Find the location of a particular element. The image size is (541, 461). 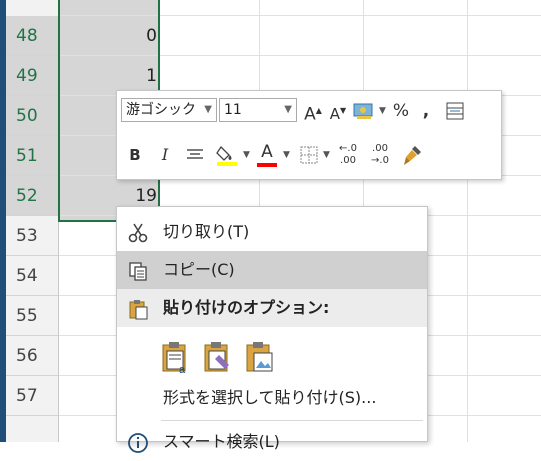

borders-button is located at coordinates (309, 155).